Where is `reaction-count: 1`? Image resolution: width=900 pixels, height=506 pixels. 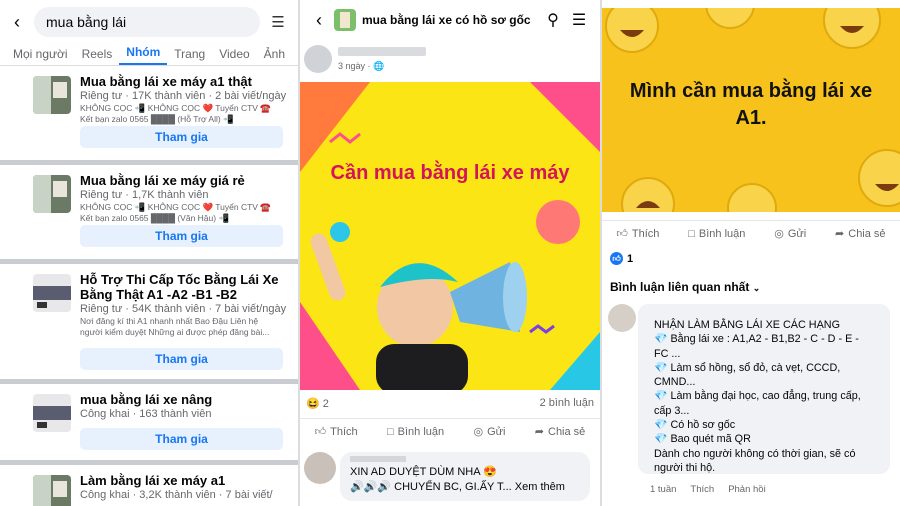
reaction-count: 1 is located at coordinates (630, 258).